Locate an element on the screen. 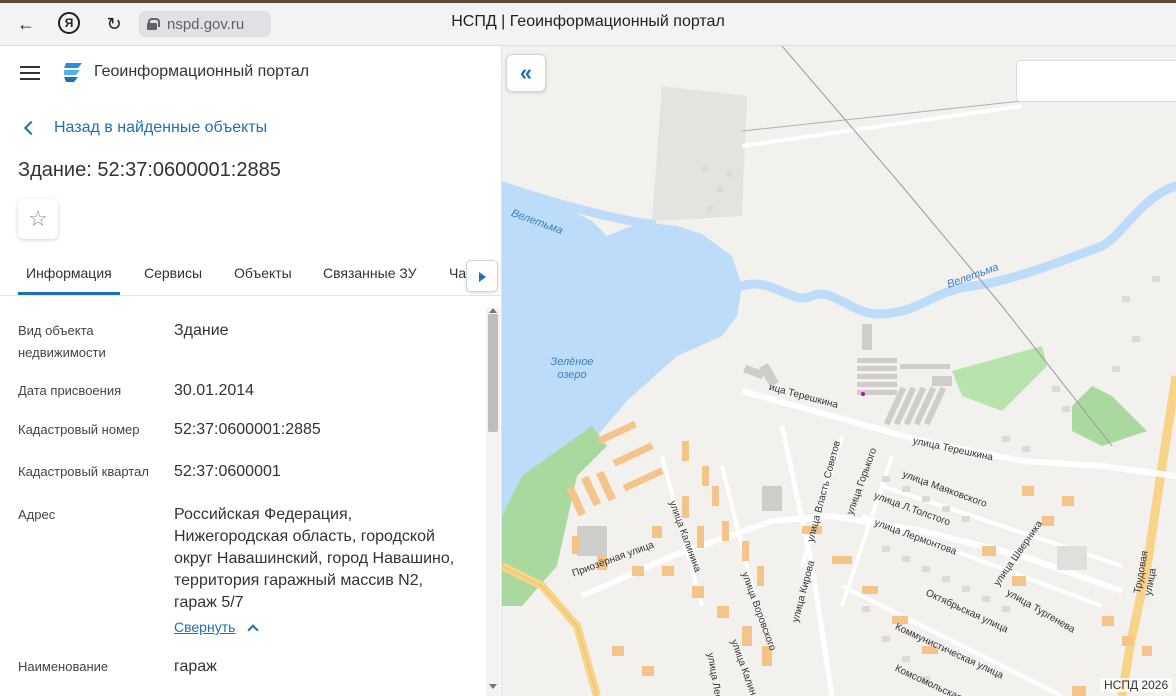  window-top-edge is located at coordinates (588, 1).